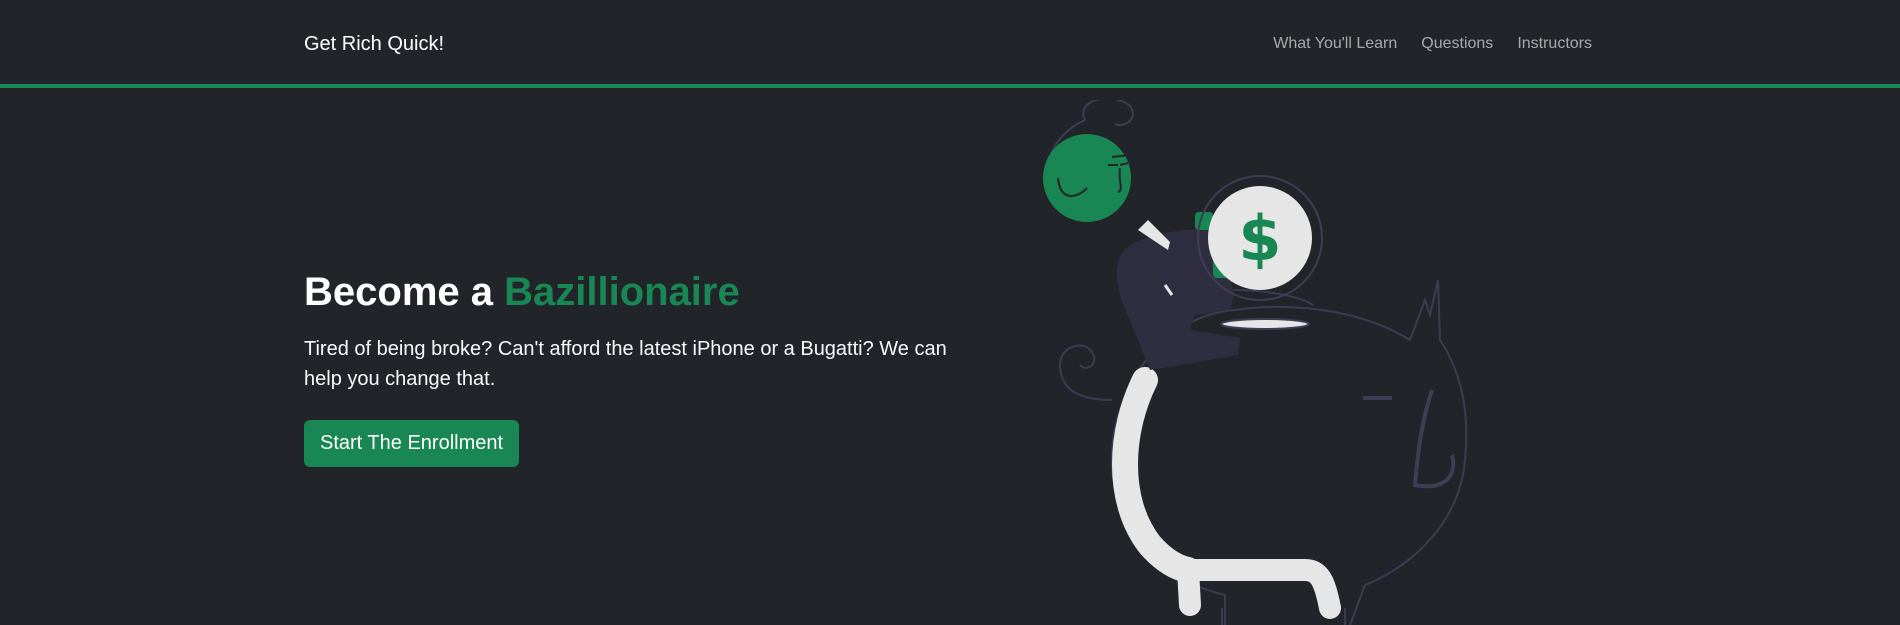 The width and height of the screenshot is (1900, 625). What do you see at coordinates (1189, 587) in the screenshot?
I see `figure-heel` at bounding box center [1189, 587].